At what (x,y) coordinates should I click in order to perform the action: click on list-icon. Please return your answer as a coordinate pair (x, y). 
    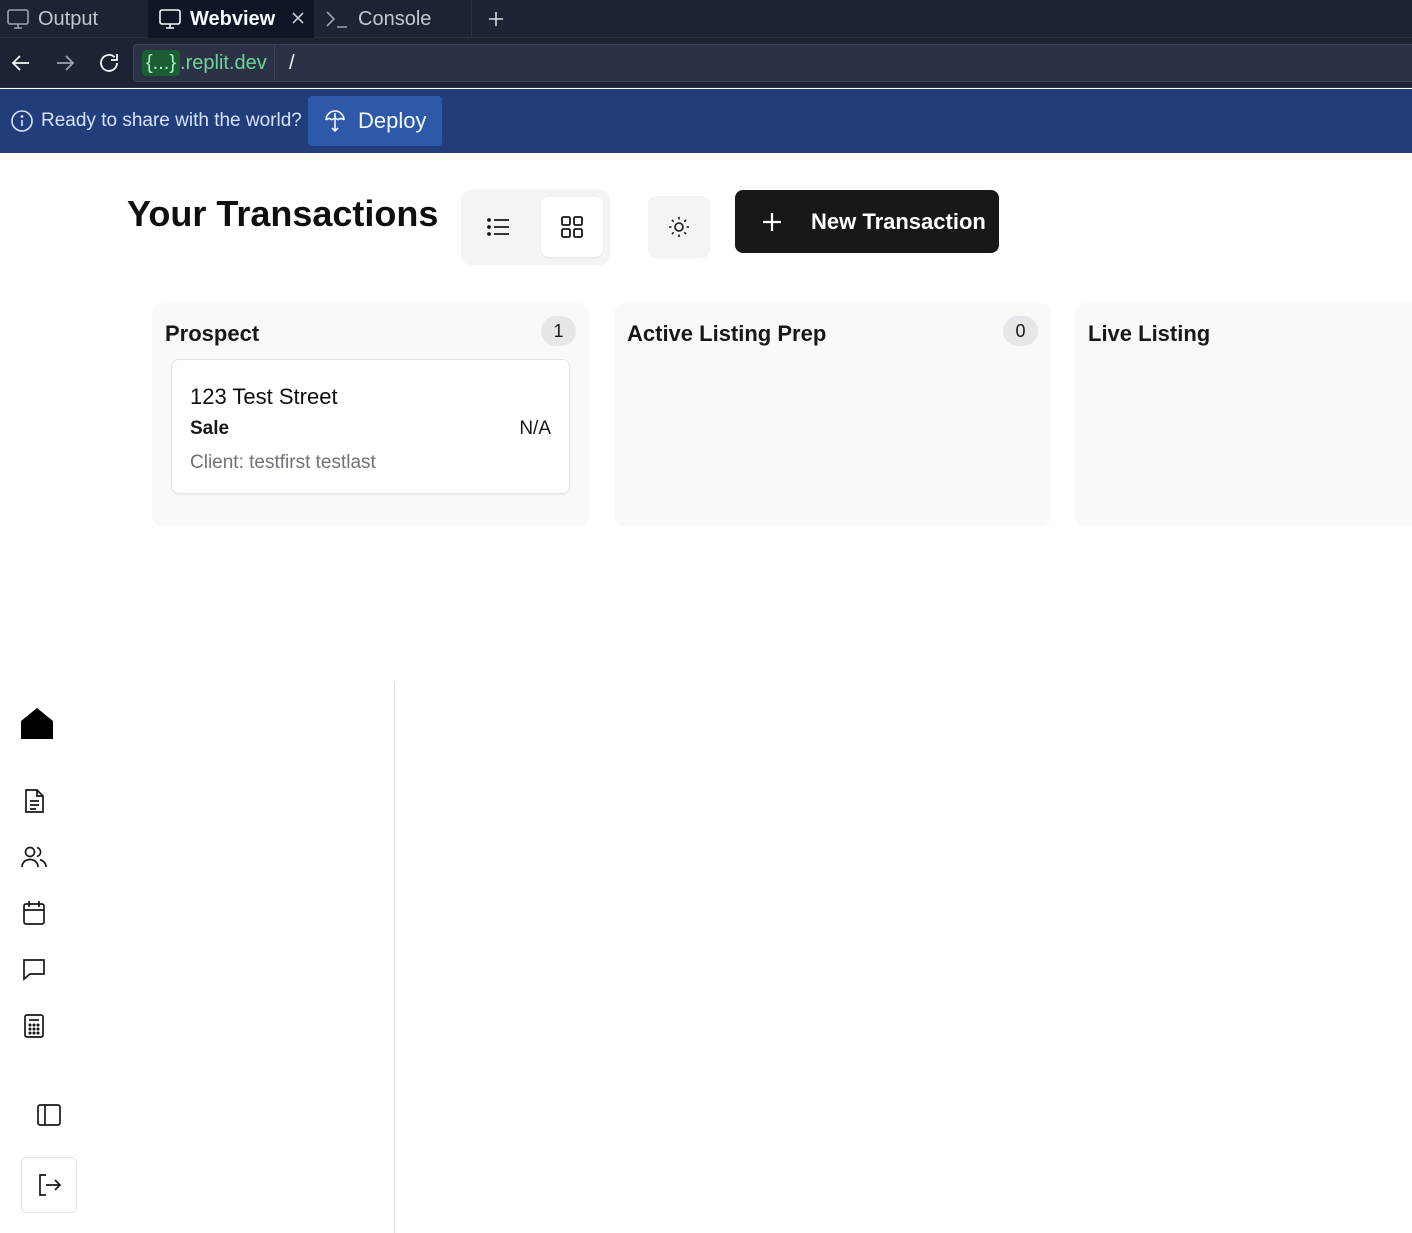
    Looking at the image, I should click on (498, 227).